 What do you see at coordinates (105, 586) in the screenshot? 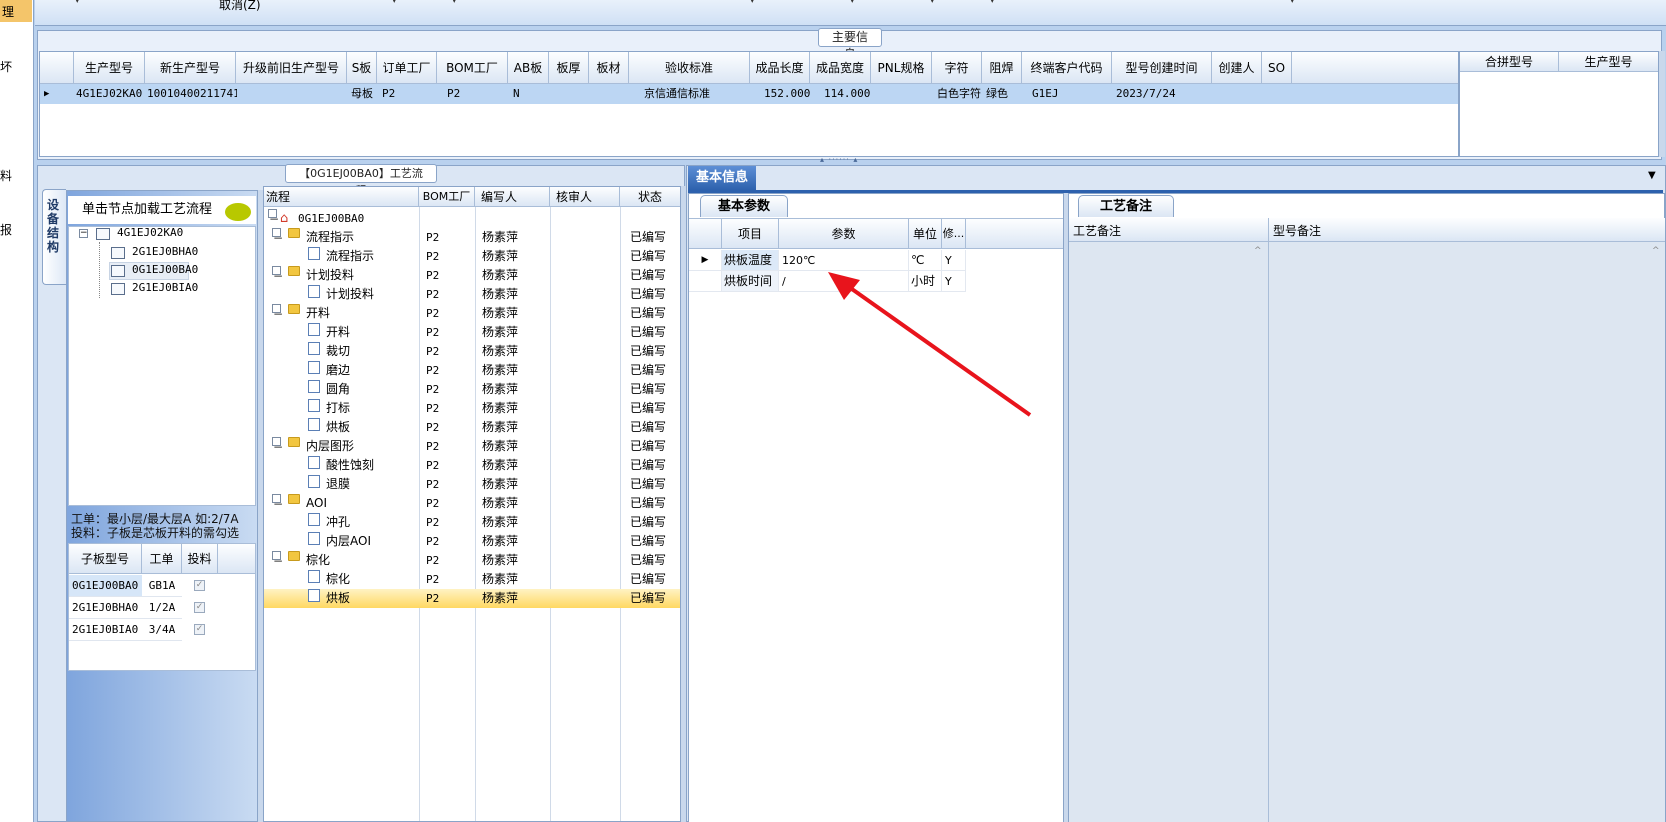
I see `cell: 0G1EJ00BA0` at bounding box center [105, 586].